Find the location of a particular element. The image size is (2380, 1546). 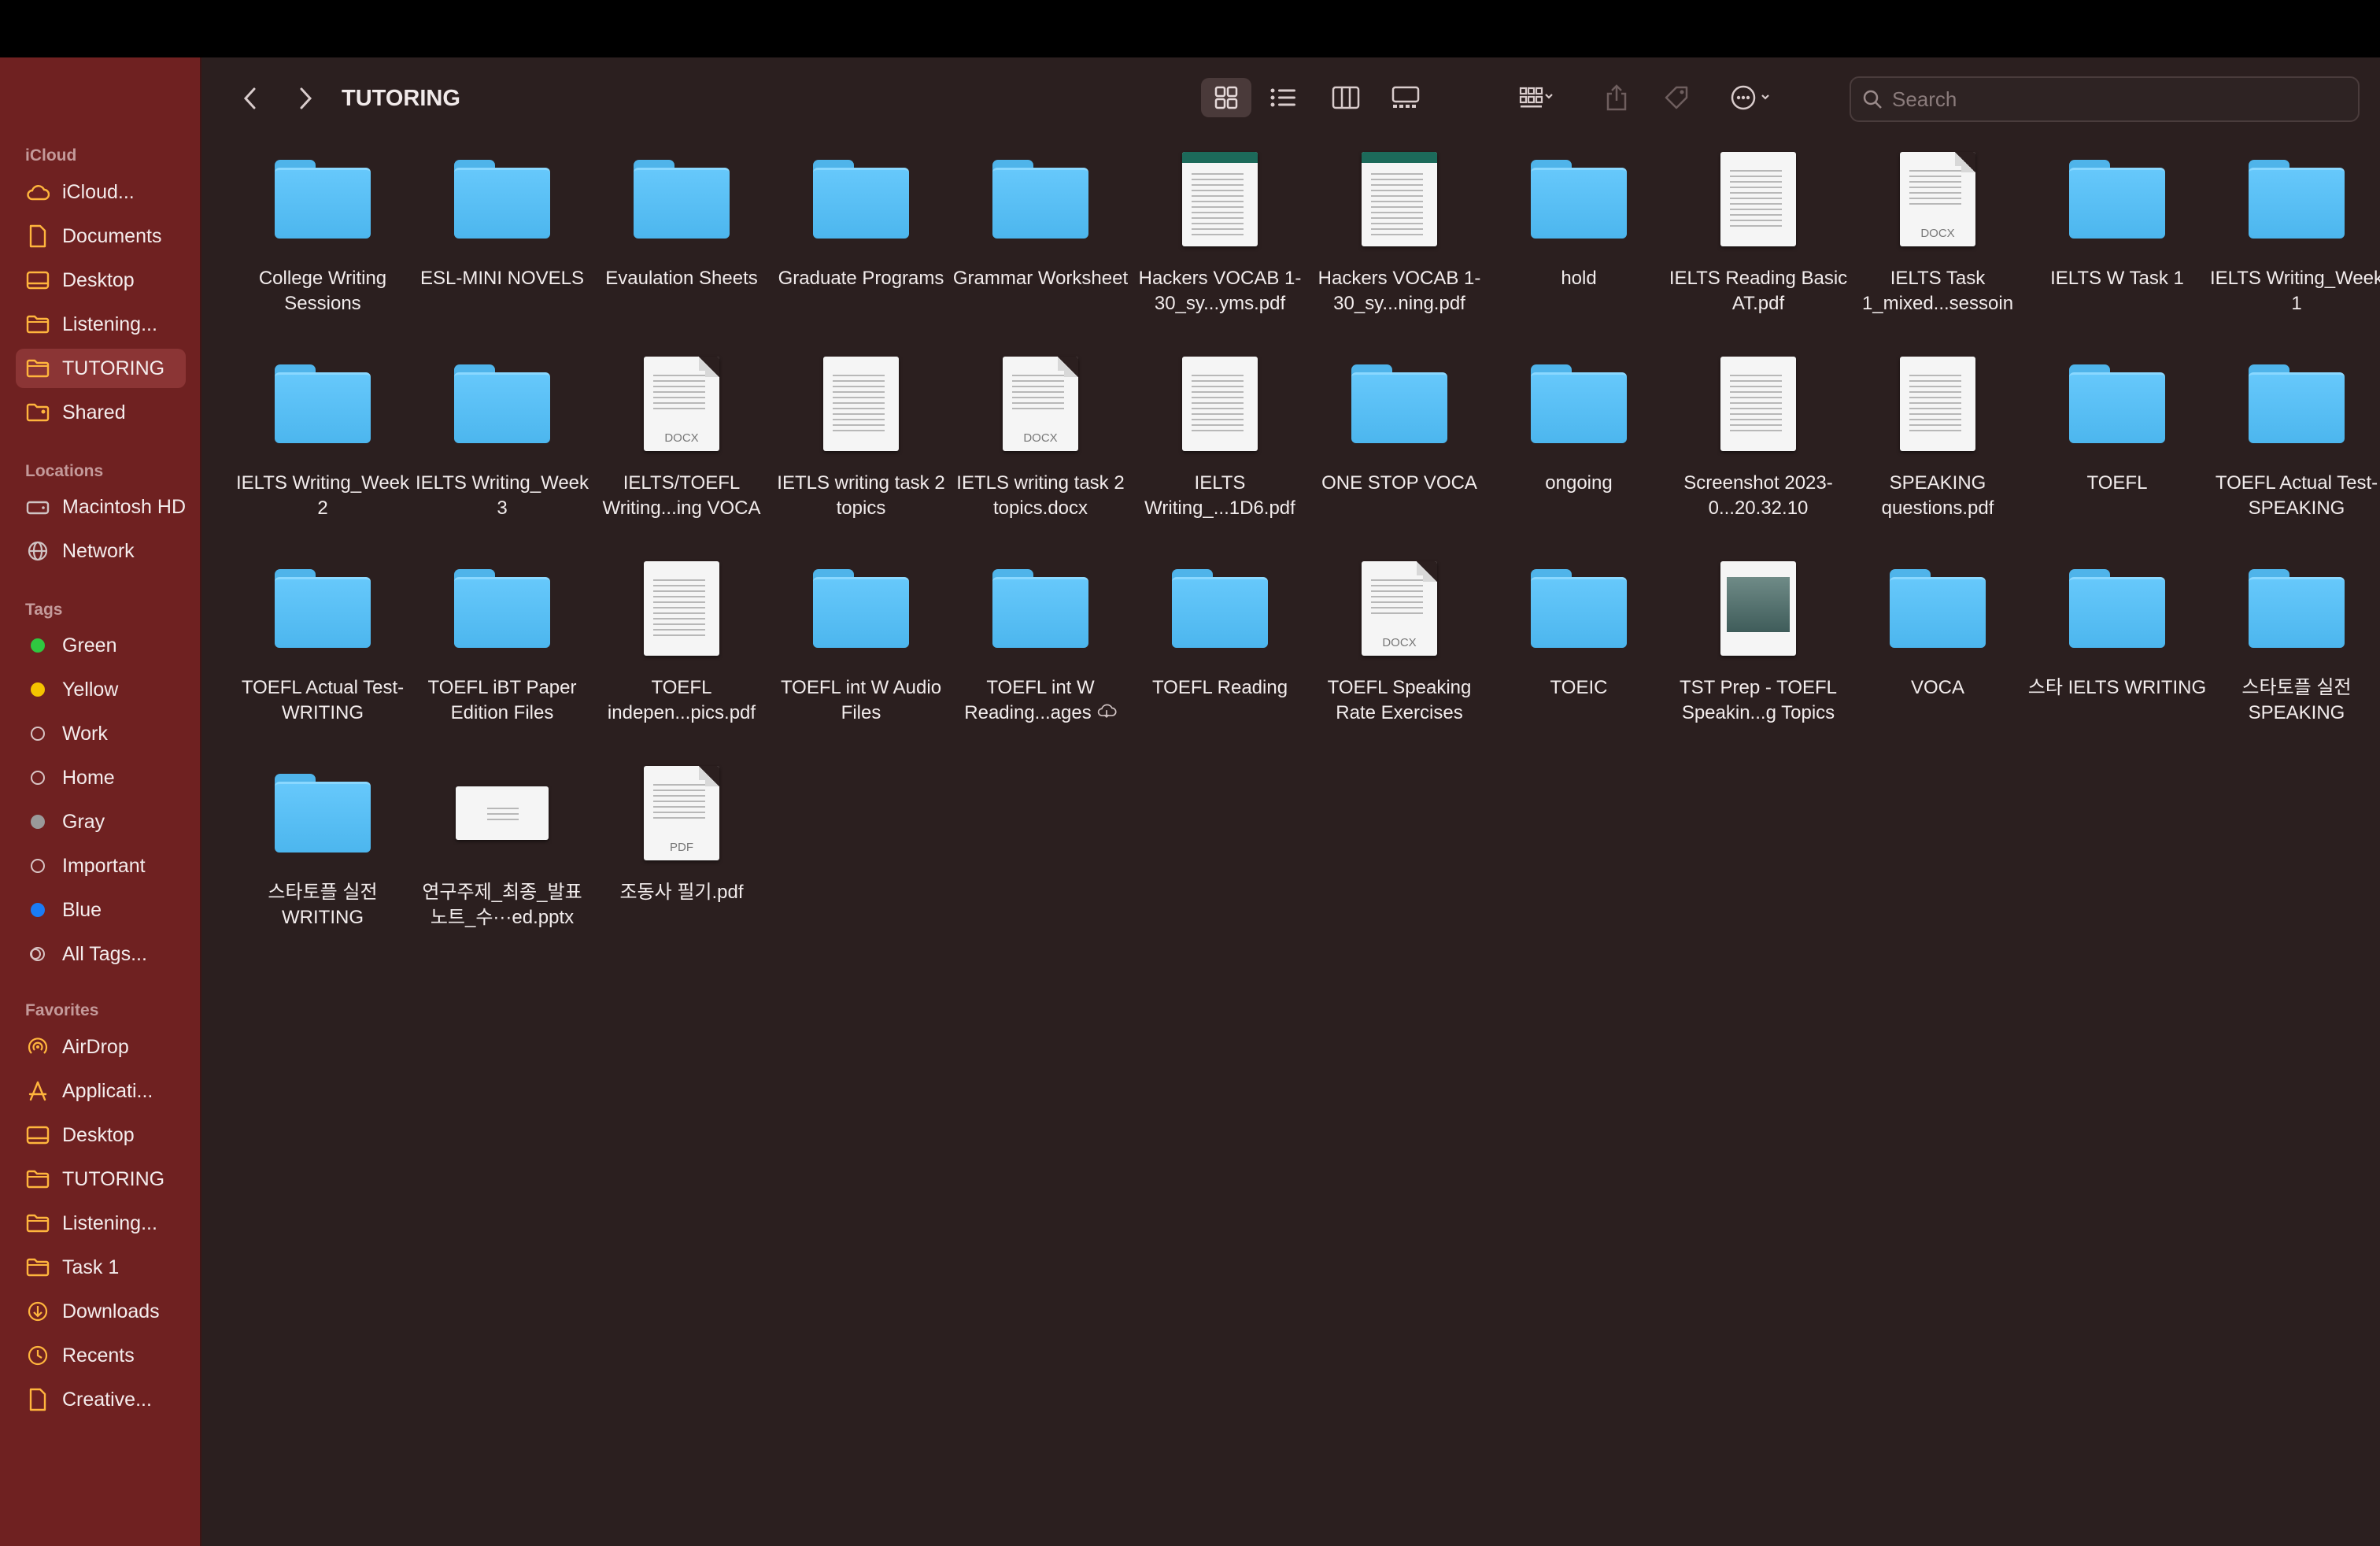

document-thumbnail-icon: DOCX is located at coordinates (681, 404).